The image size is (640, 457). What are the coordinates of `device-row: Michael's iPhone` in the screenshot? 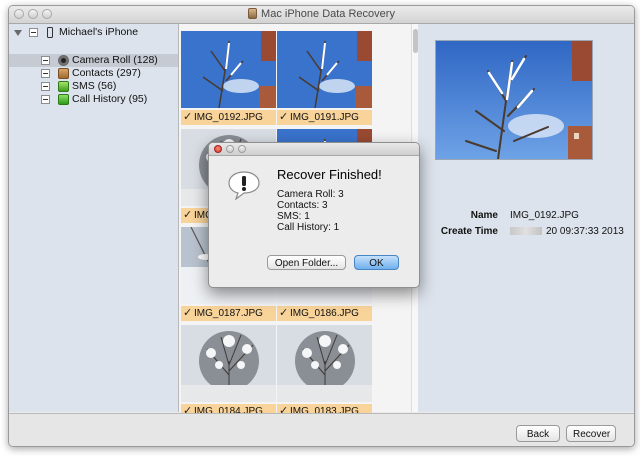 It's located at (93, 32).